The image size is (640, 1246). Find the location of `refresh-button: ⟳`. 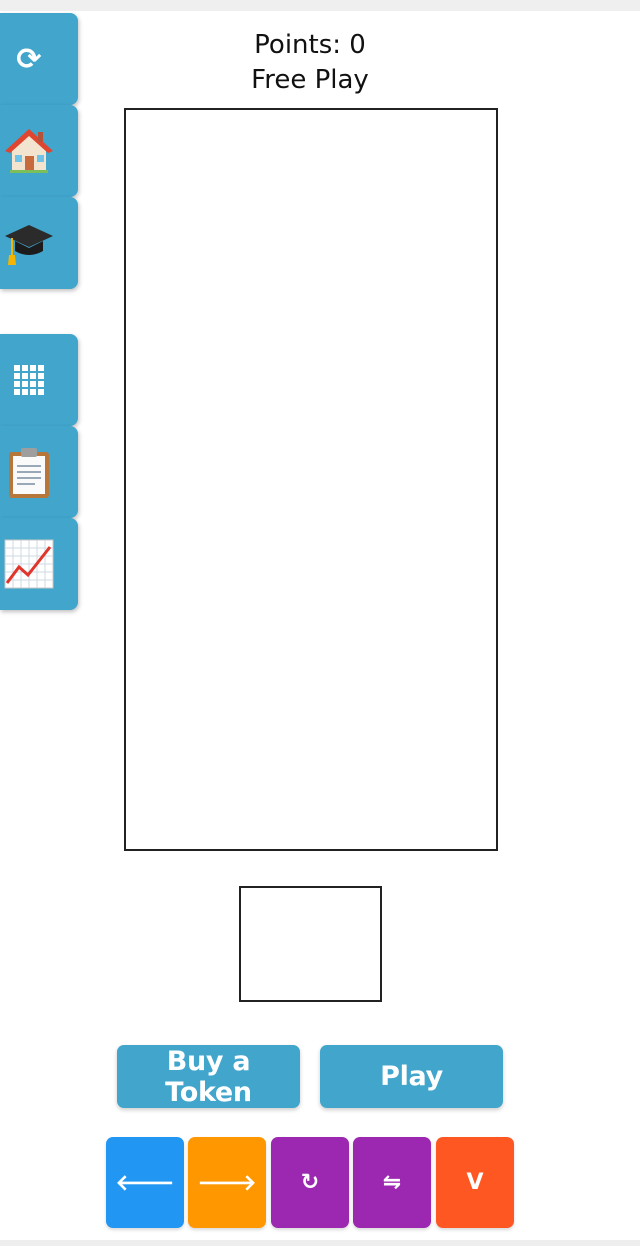

refresh-button: ⟳ is located at coordinates (39, 59).